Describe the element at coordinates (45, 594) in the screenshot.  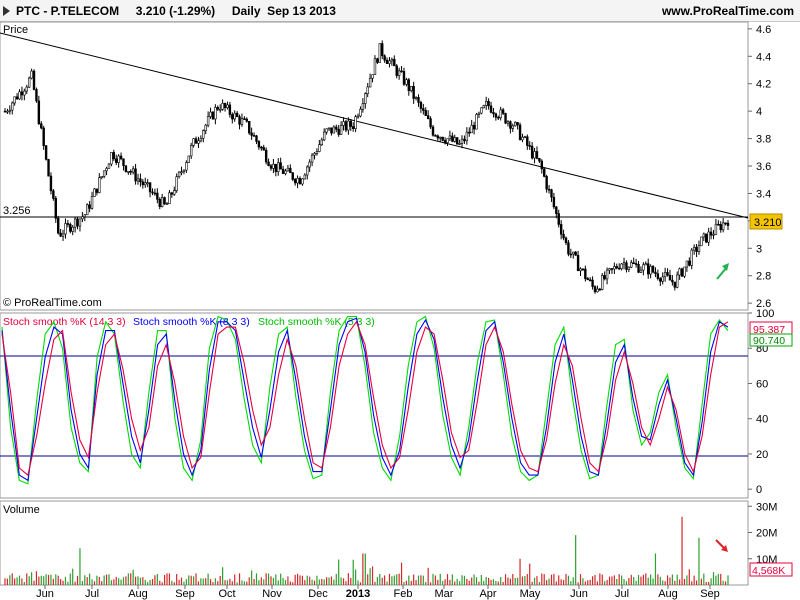
I see `time-tick-label: Jun` at that location.